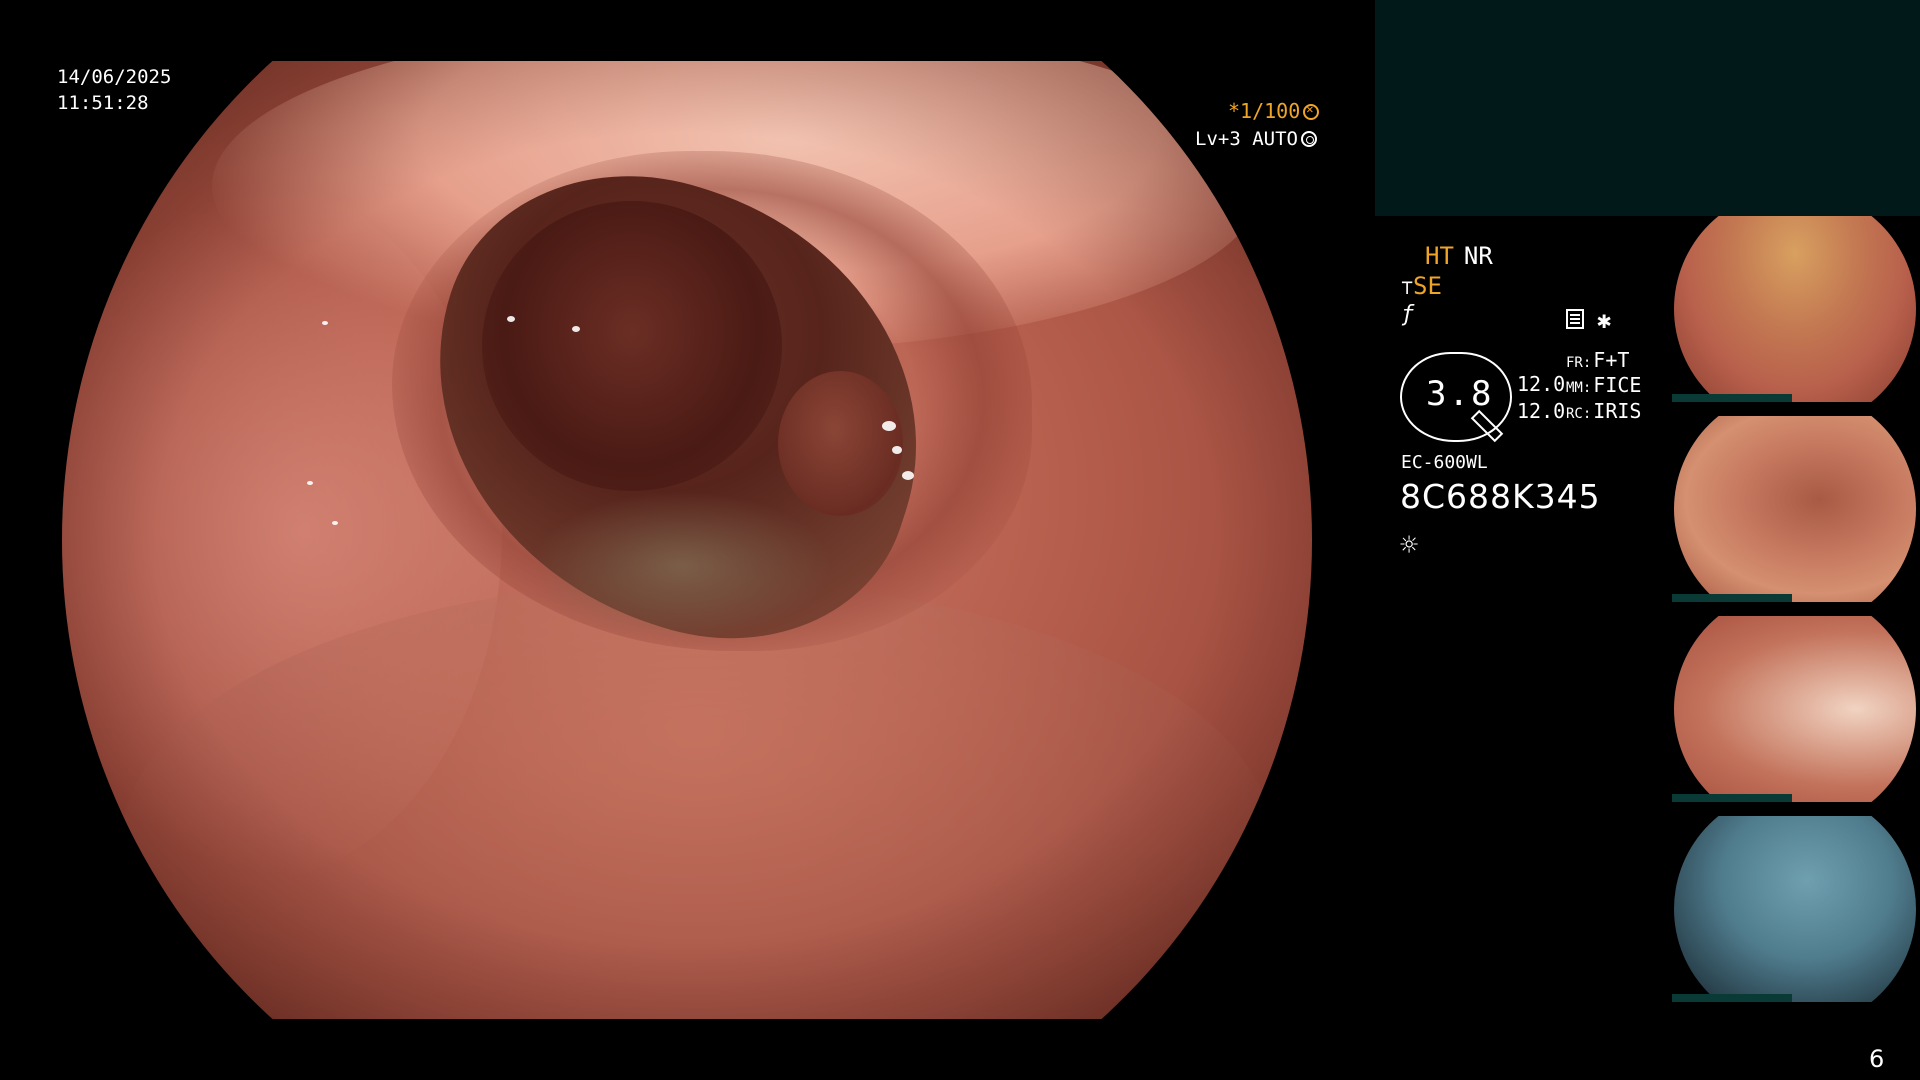 The image size is (1920, 1080). I want to click on value-b: 12.0, so click(1541, 411).